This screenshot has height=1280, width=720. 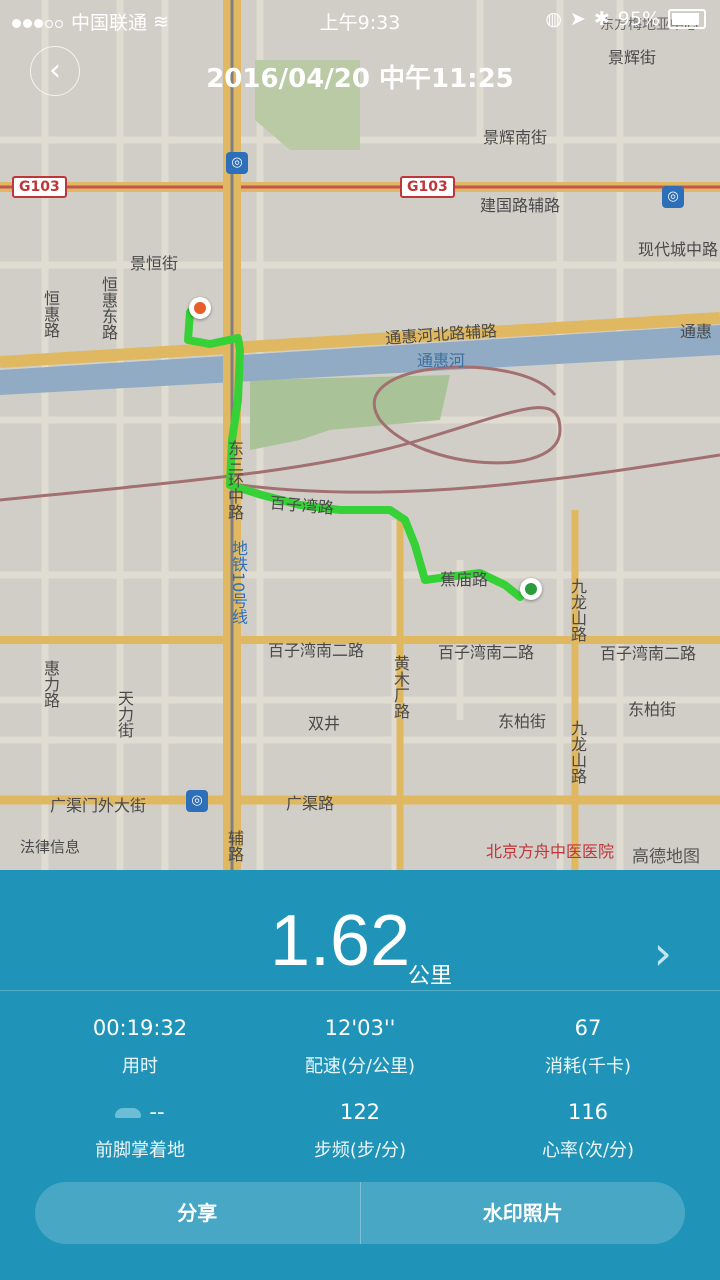 I want to click on page-title: 2016/04/20 中午11:25, so click(x=360, y=79).